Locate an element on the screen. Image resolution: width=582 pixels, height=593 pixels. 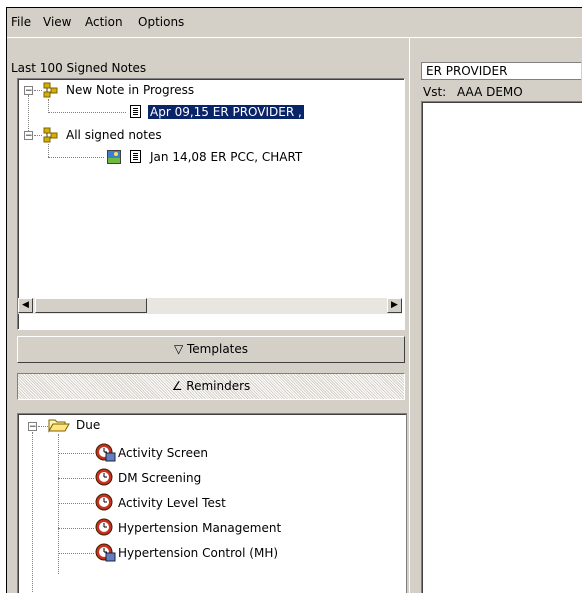
templates-button: ▽ Templates is located at coordinates (211, 349).